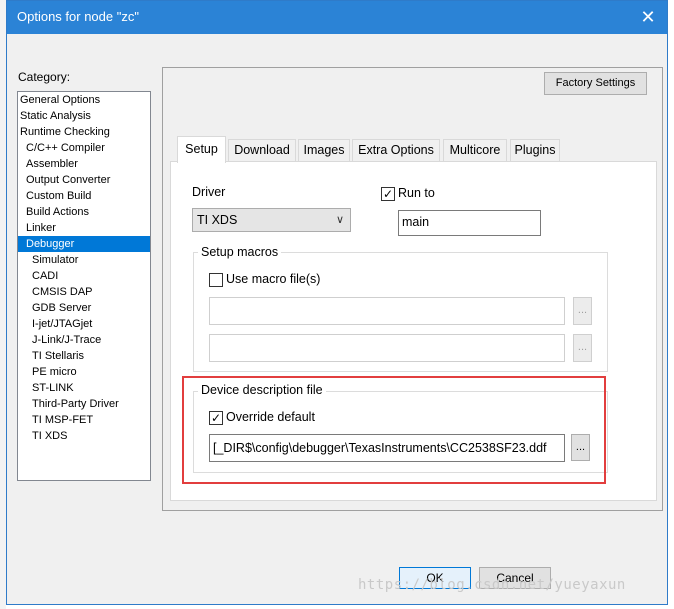  Describe the element at coordinates (595, 83) in the screenshot. I see `factory-settings-button: Factory Settings` at that location.